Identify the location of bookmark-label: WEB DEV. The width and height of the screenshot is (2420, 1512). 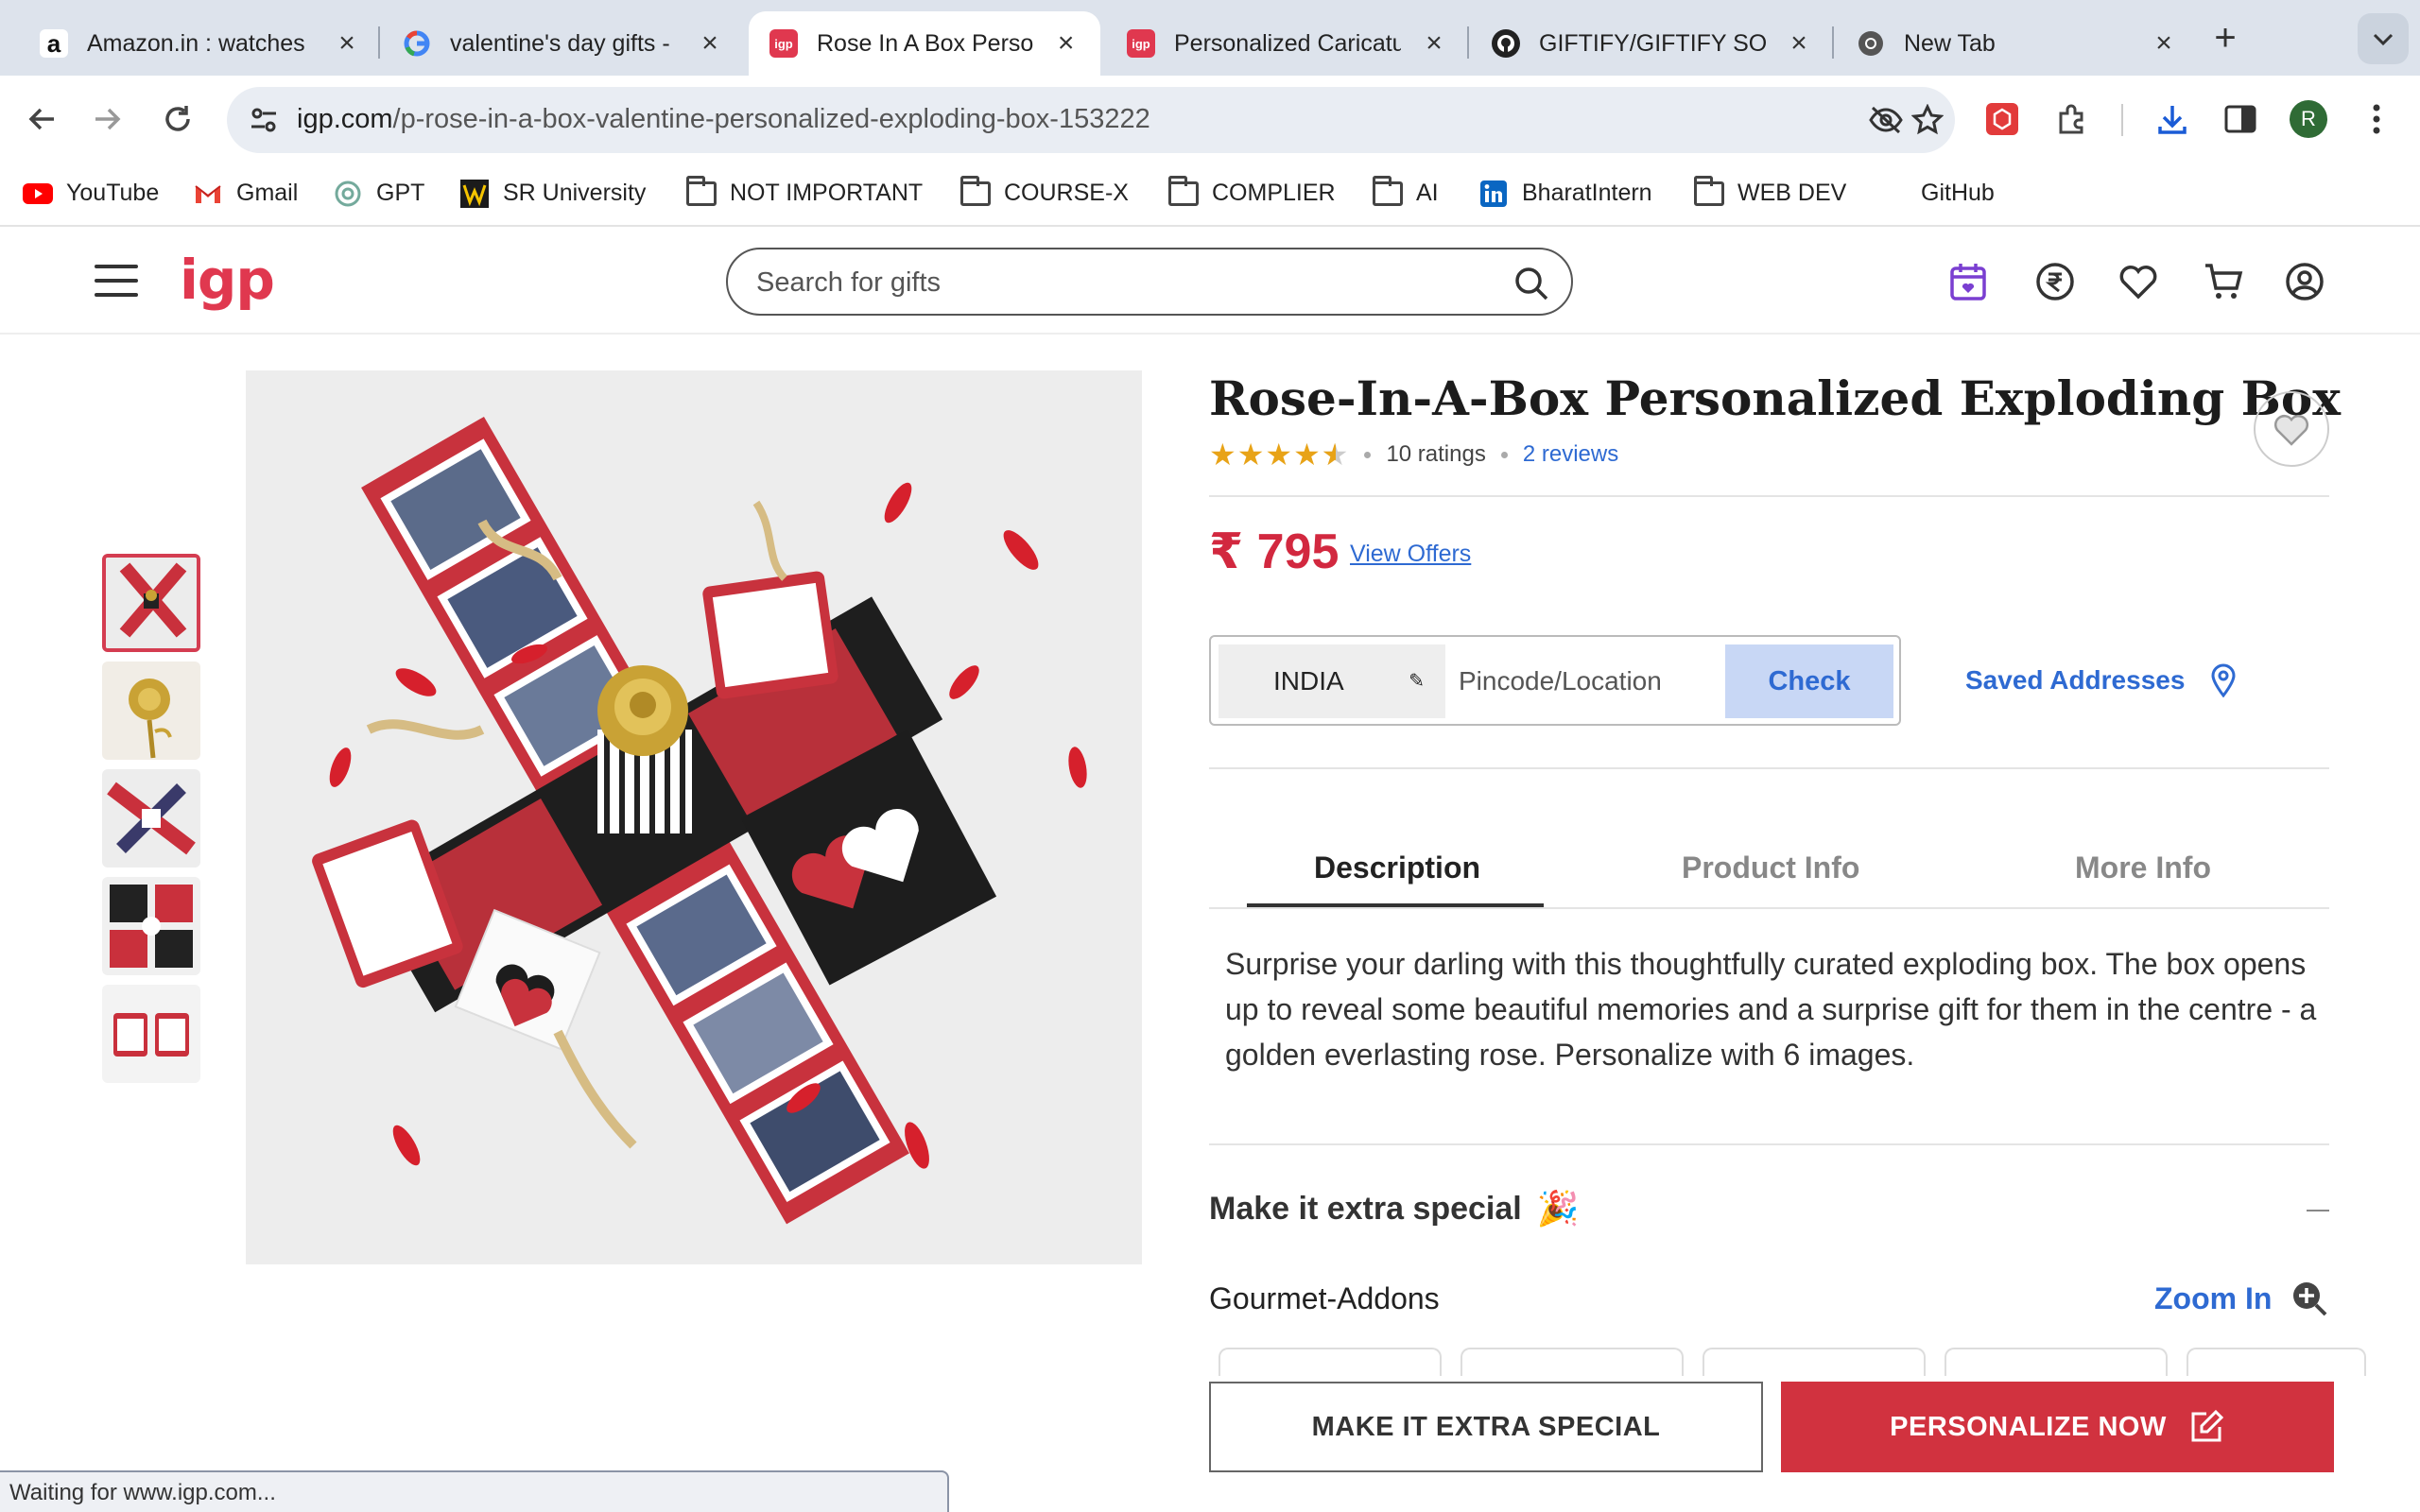
(1792, 193).